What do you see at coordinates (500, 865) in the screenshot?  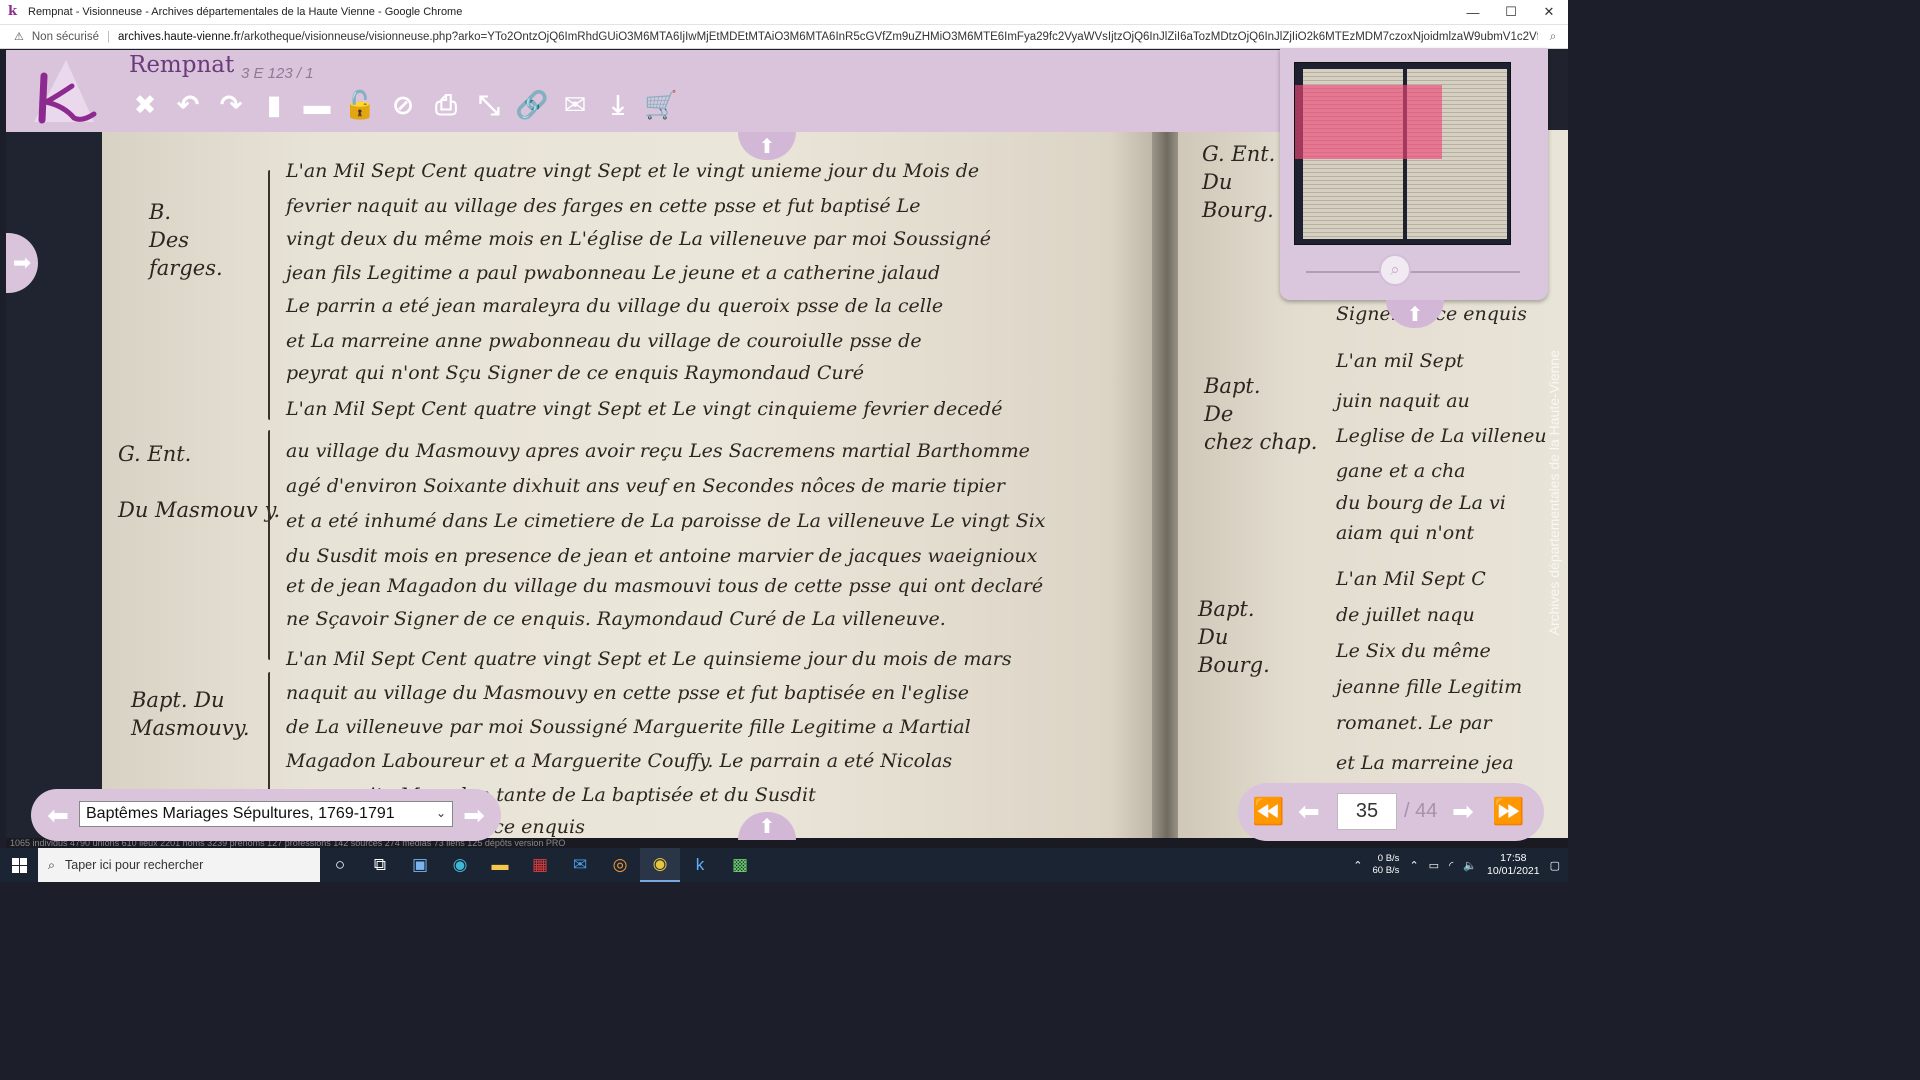 I see `file-explorer-icon: ▬` at bounding box center [500, 865].